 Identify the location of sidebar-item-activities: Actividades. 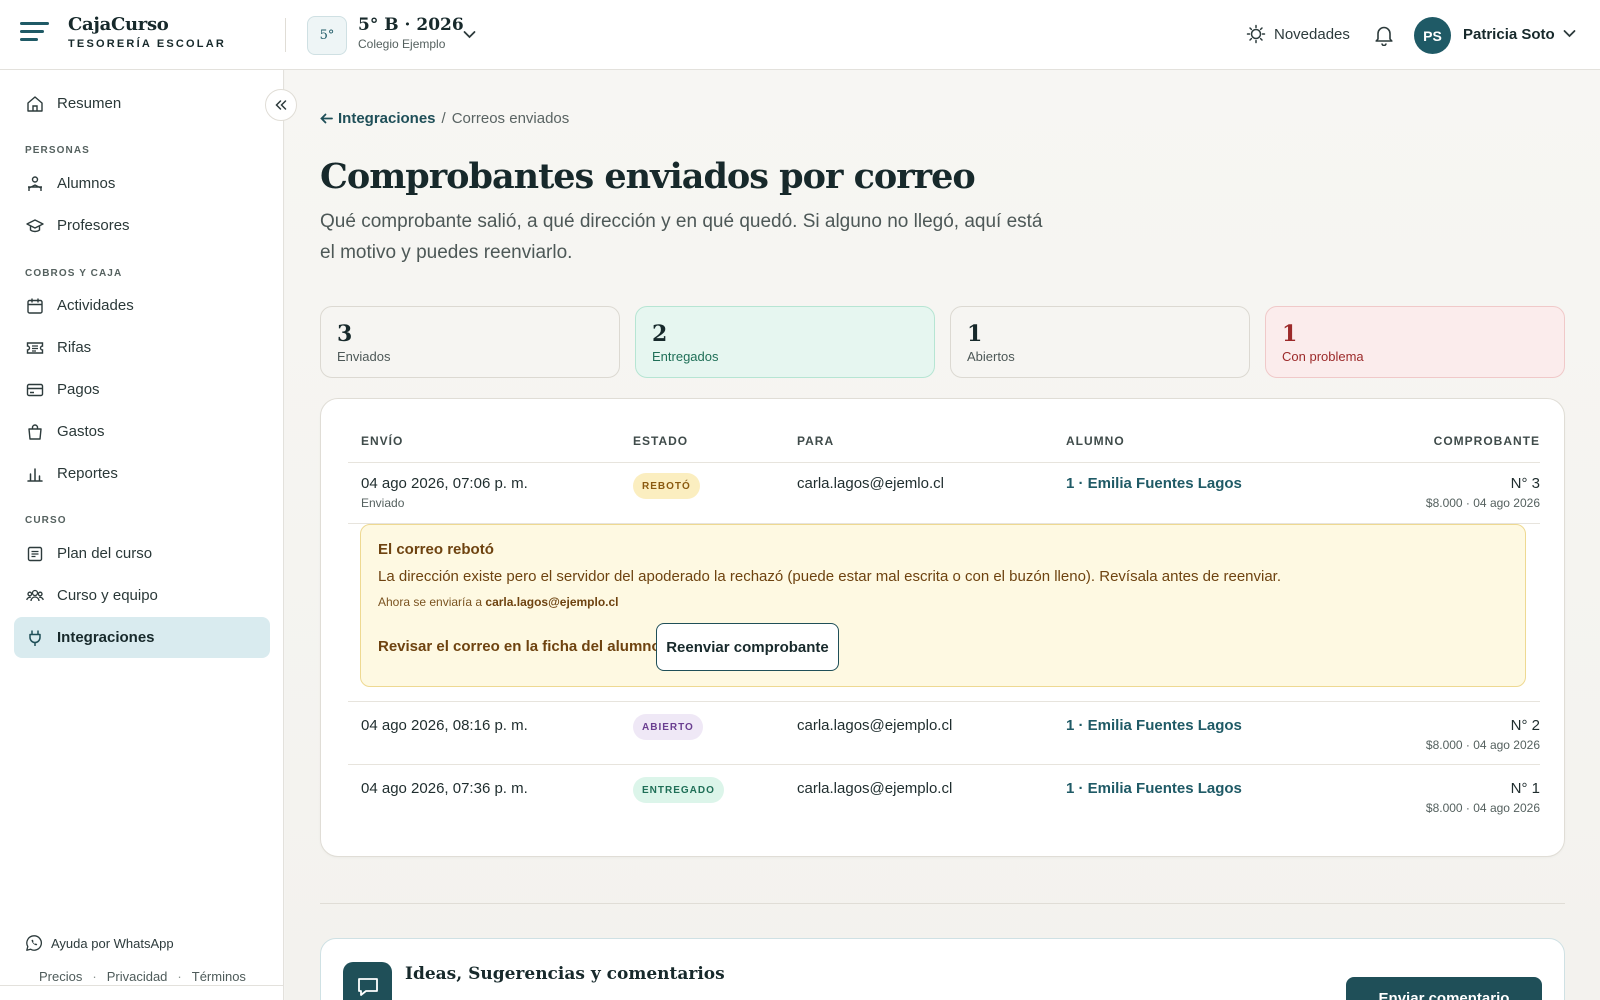
(142, 305).